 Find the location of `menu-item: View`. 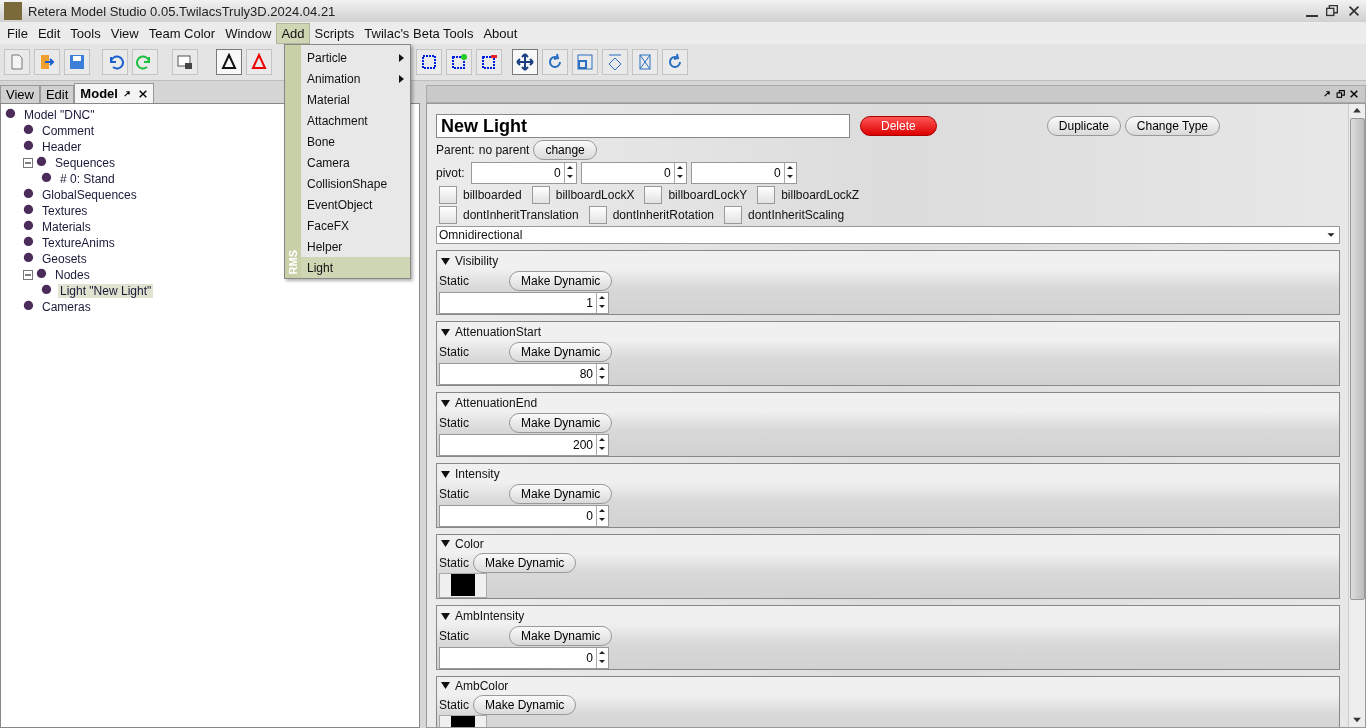

menu-item: View is located at coordinates (124, 33).